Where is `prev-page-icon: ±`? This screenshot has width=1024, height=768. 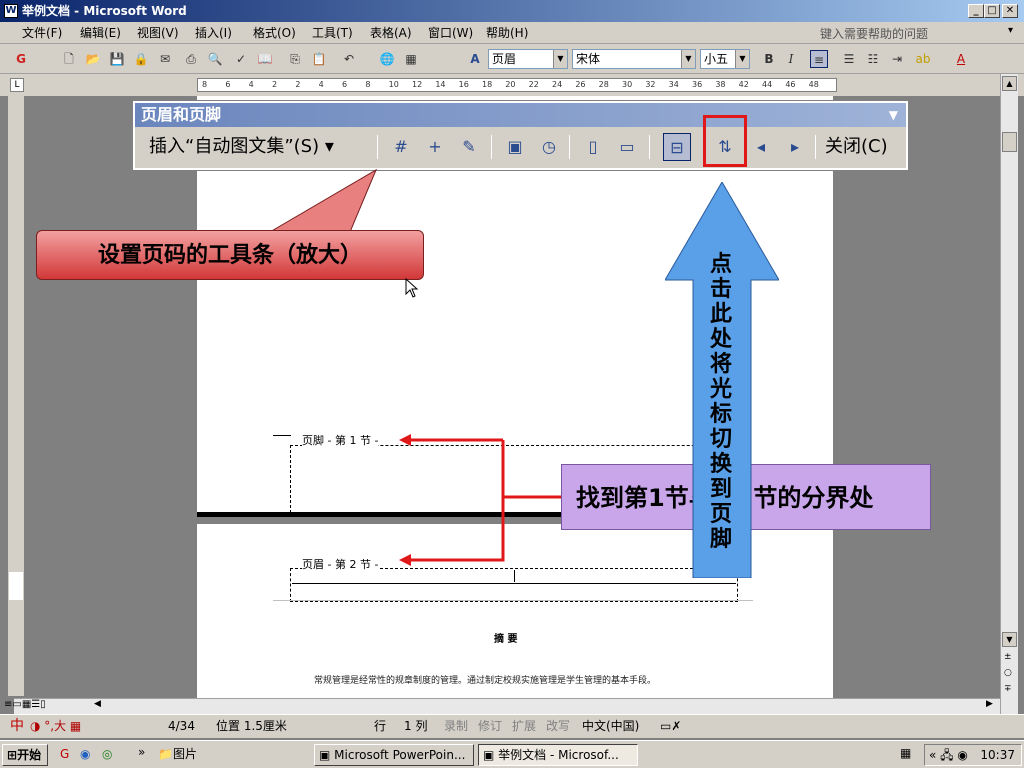
prev-page-icon: ± is located at coordinates (1008, 657).